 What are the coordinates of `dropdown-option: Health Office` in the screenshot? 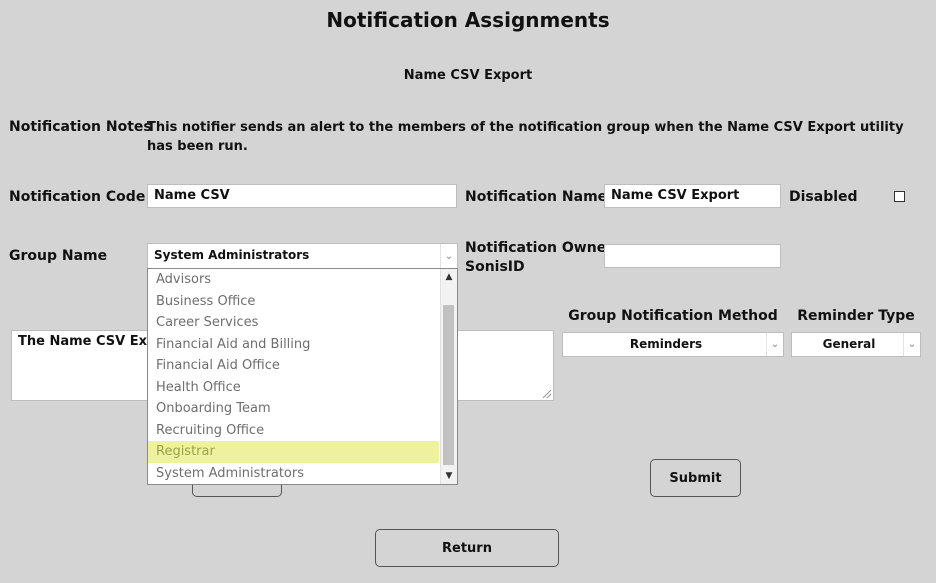 It's located at (293, 388).